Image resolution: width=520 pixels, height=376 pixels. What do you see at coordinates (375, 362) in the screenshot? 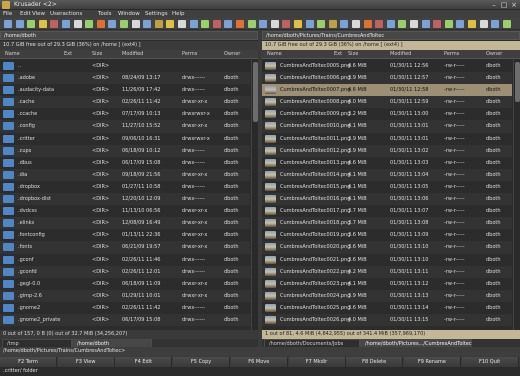
I see `fkey-button: F8 Delete` at bounding box center [375, 362].